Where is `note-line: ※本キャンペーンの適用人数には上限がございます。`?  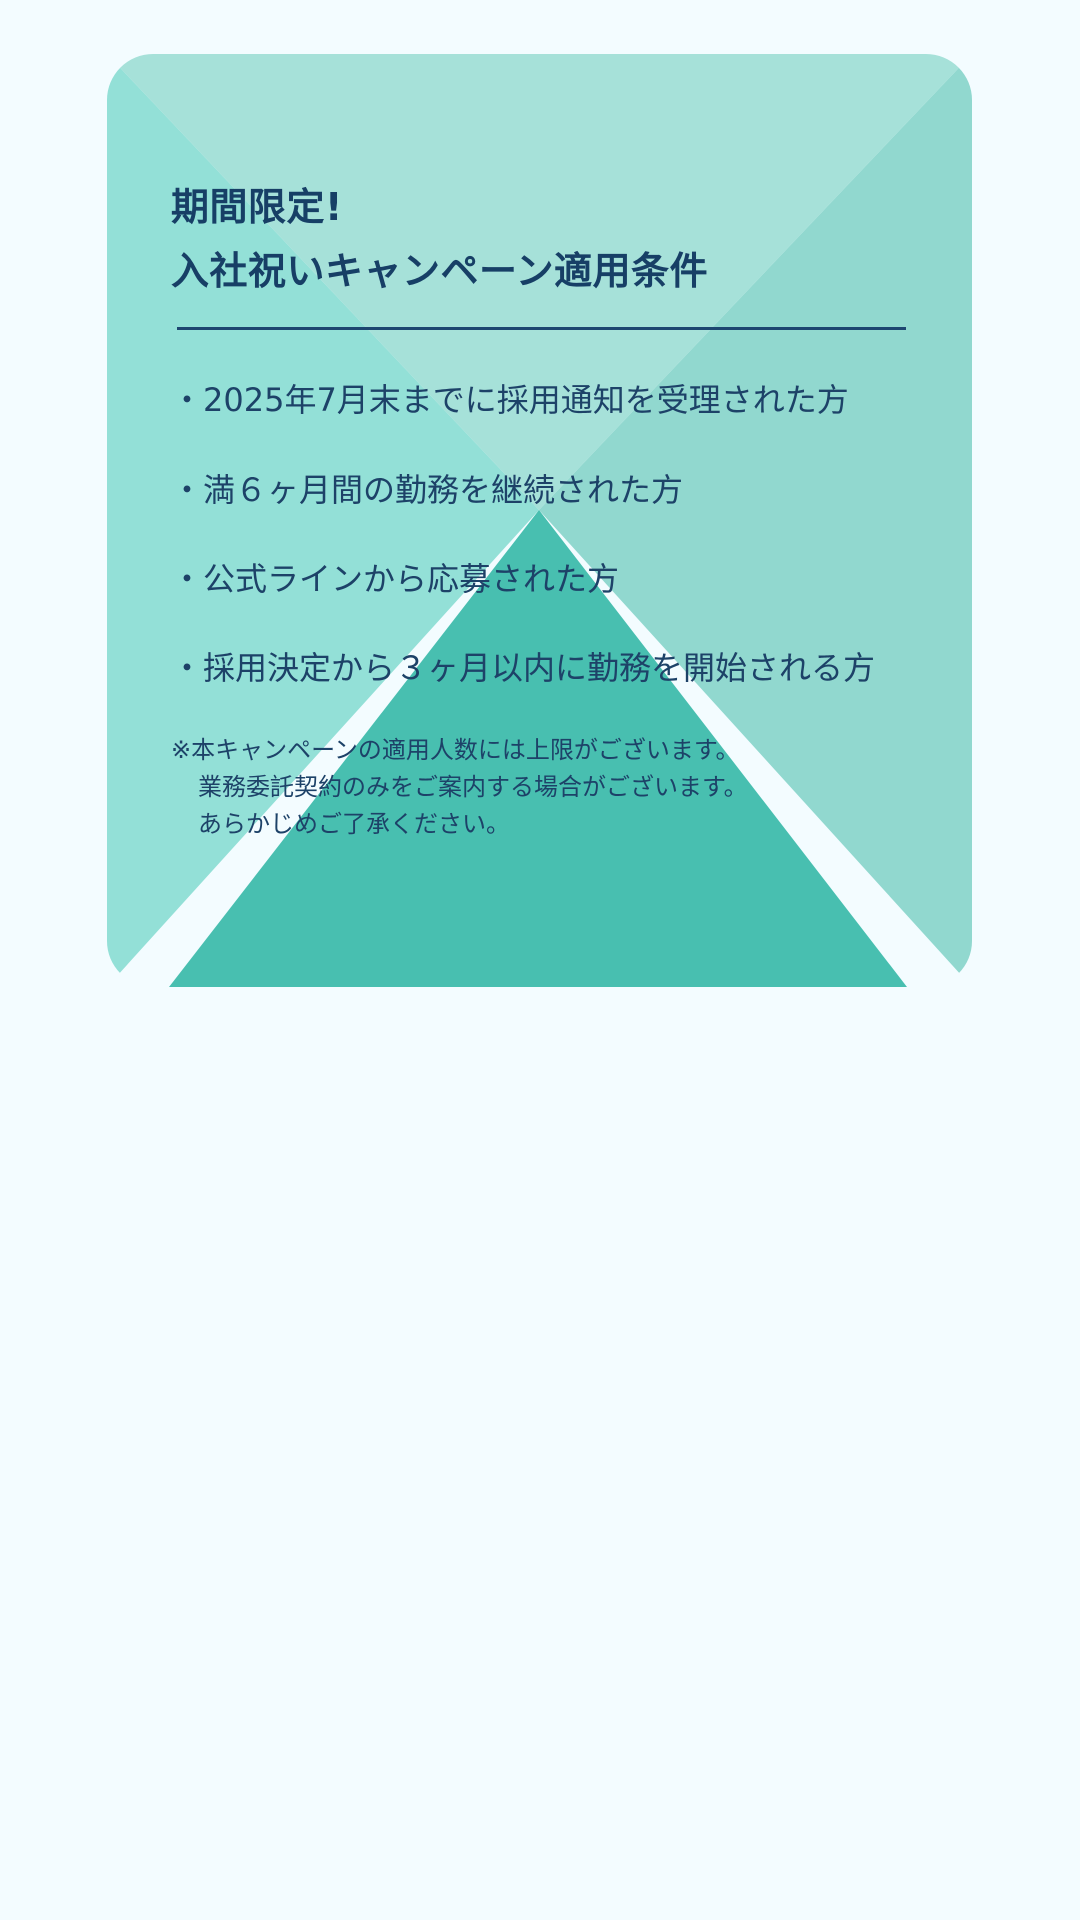 note-line: ※本キャンペーンの適用人数には上限がございます。 is located at coordinates (455, 750).